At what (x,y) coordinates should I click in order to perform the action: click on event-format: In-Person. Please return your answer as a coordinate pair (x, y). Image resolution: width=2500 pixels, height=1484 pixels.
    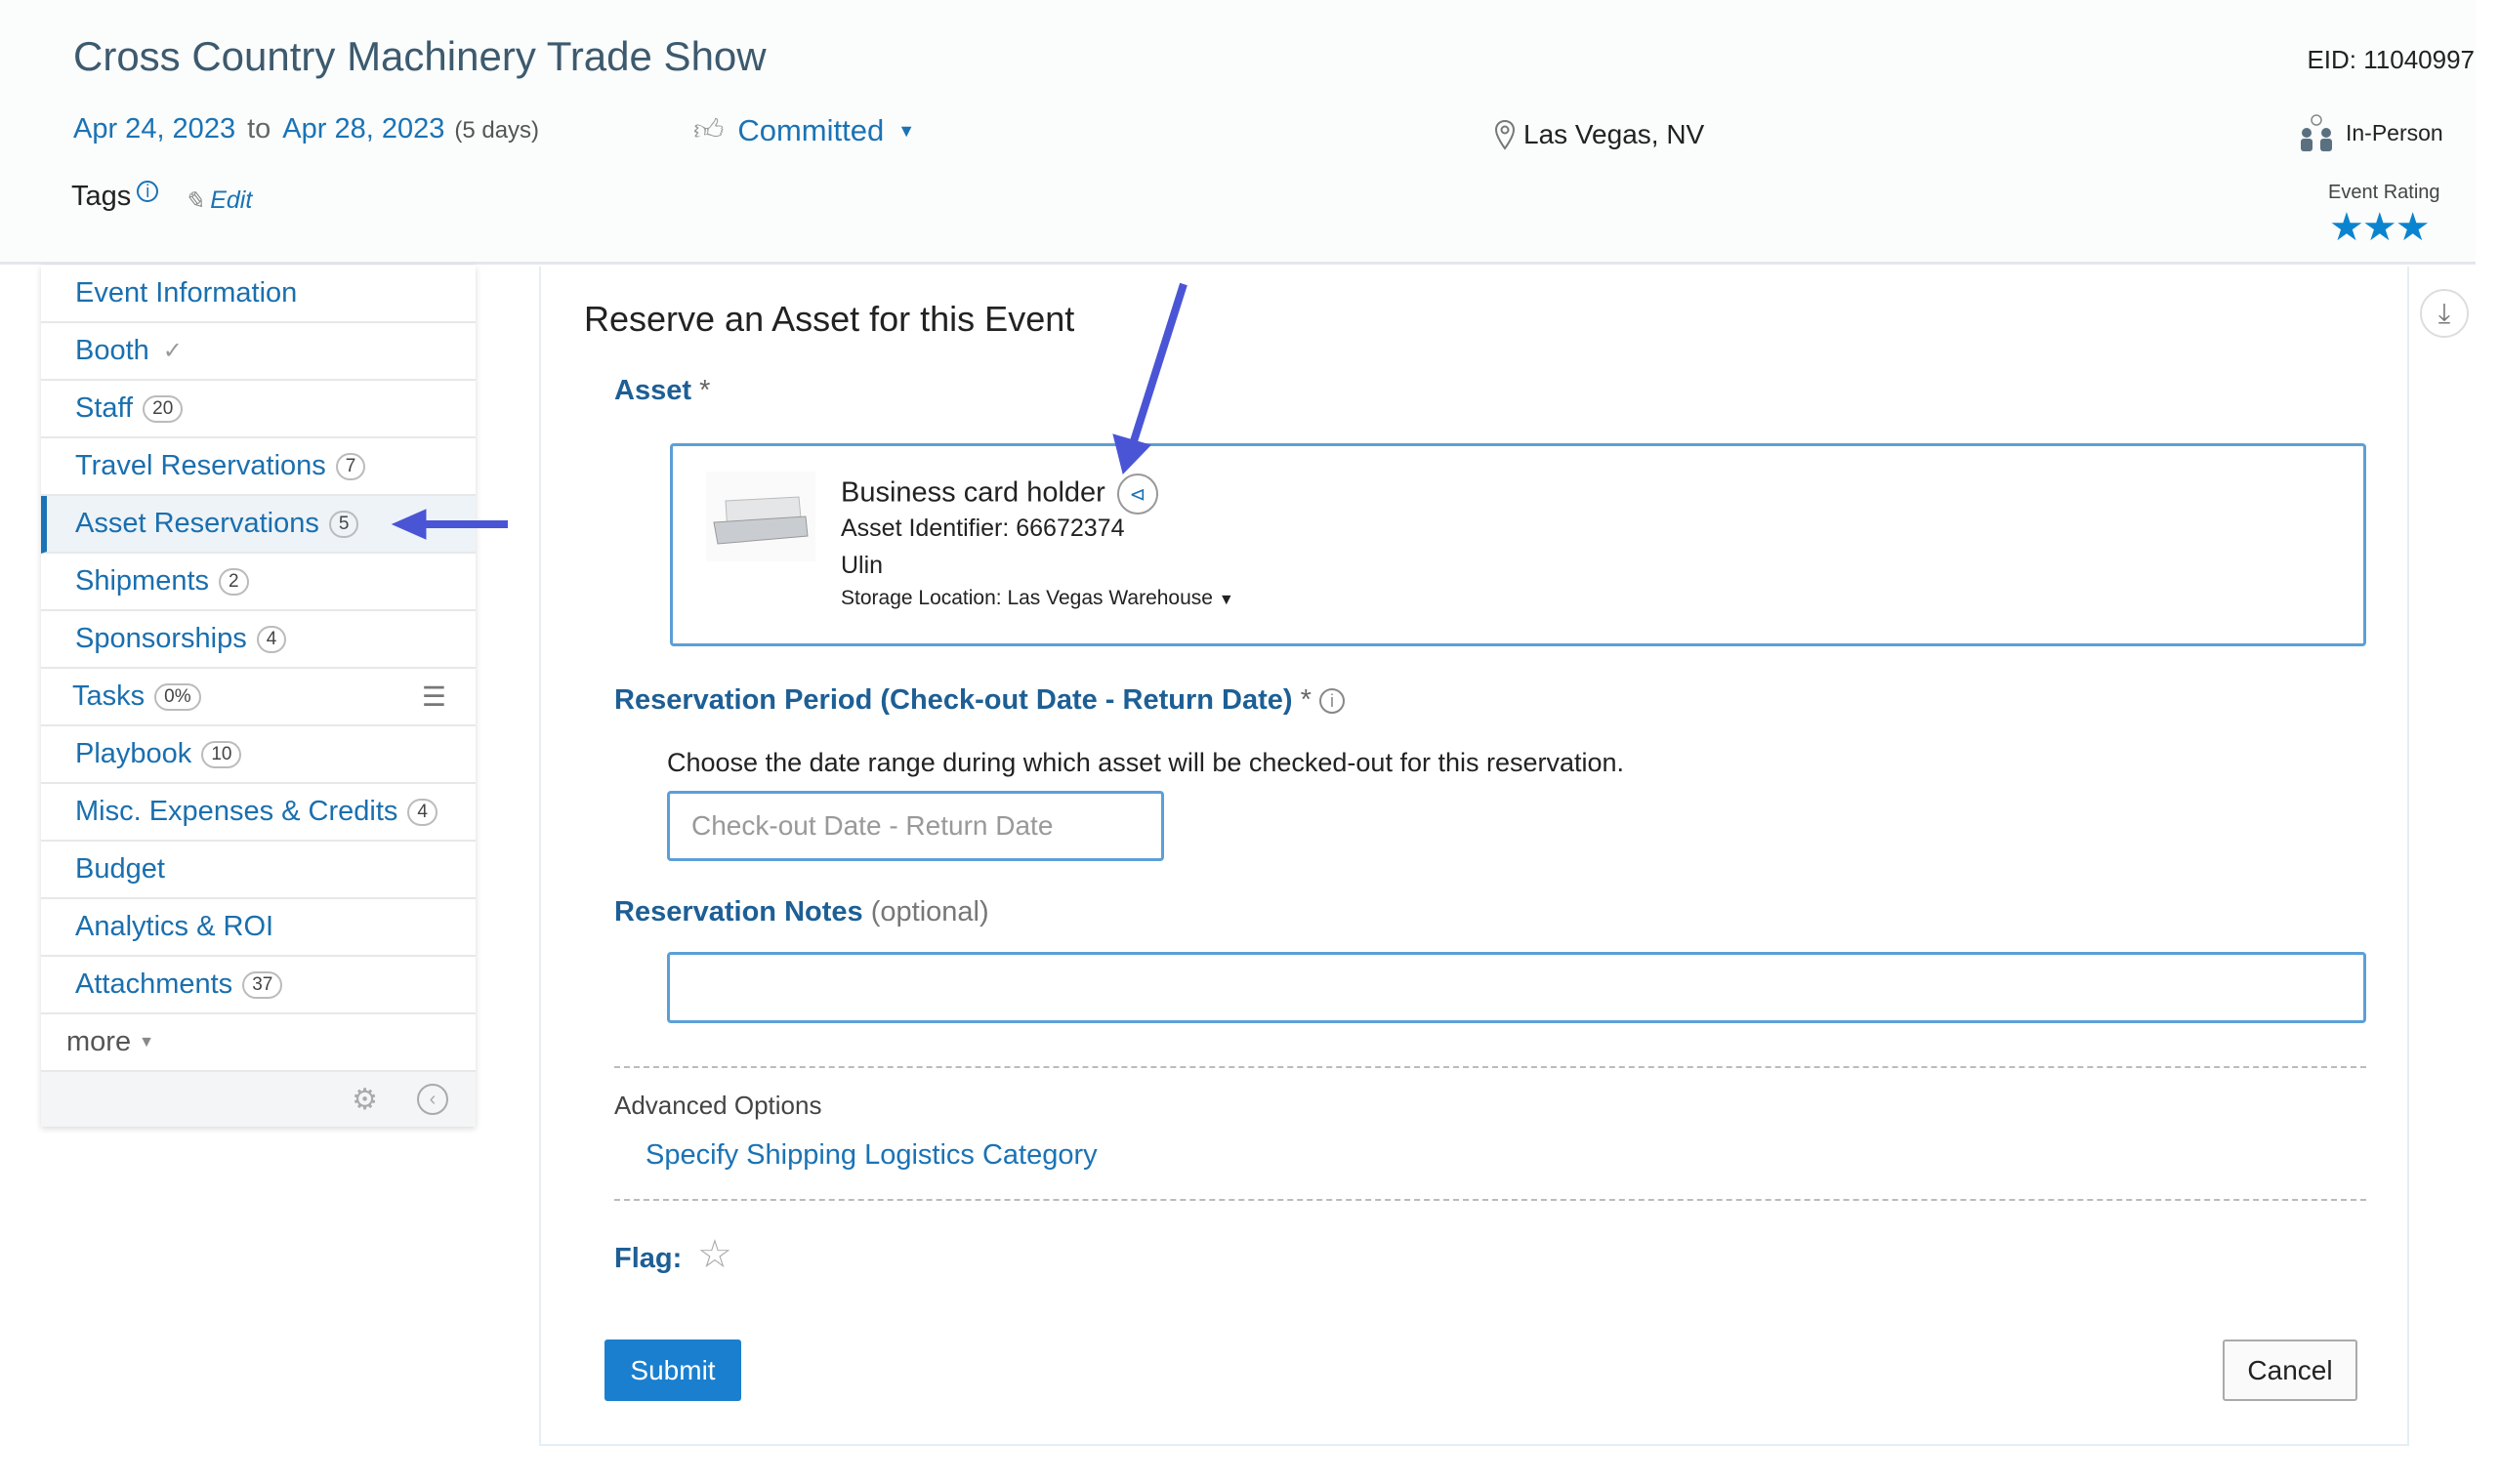
    Looking at the image, I should click on (2370, 132).